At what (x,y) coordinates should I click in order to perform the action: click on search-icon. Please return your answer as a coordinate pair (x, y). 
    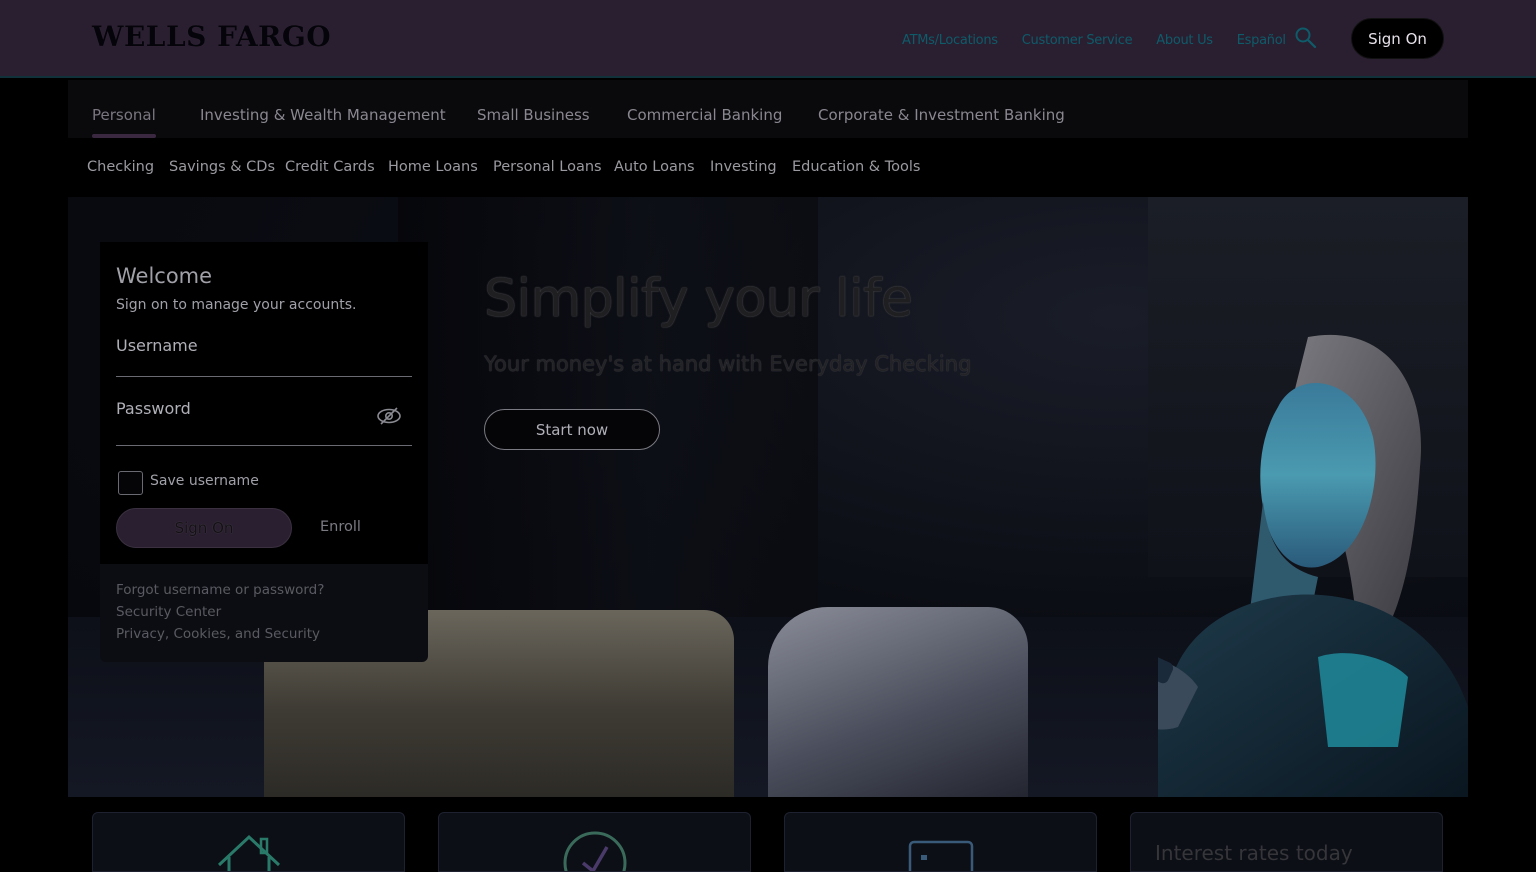
    Looking at the image, I should click on (1306, 38).